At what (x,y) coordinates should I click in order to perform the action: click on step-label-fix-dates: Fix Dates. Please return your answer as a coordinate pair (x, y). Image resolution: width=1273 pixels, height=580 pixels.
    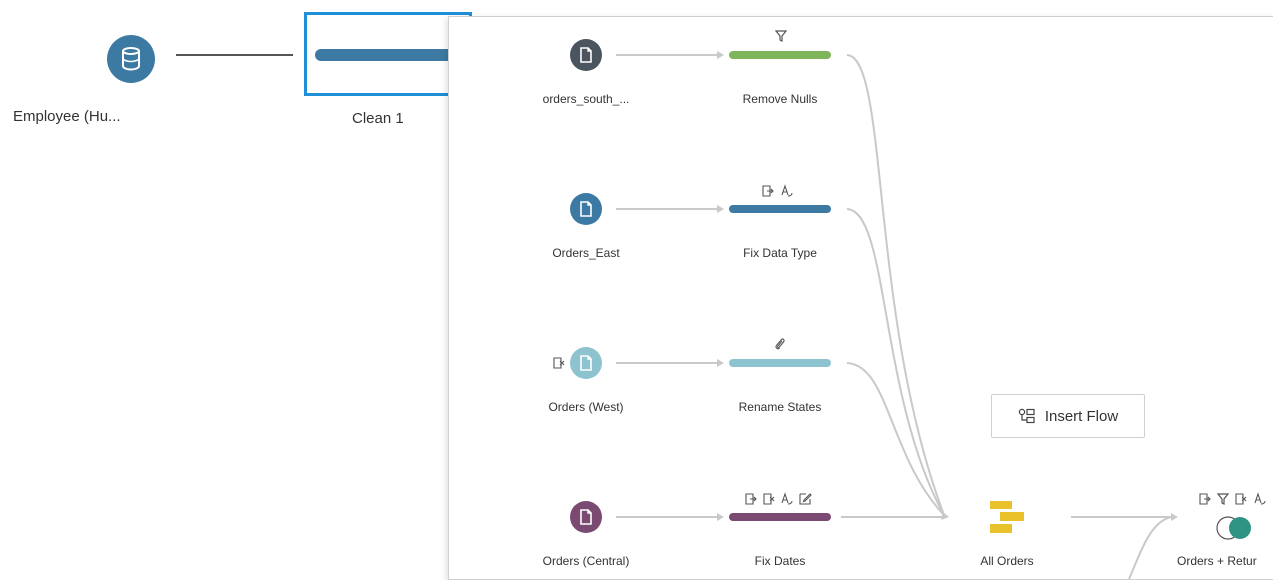
    Looking at the image, I should click on (780, 561).